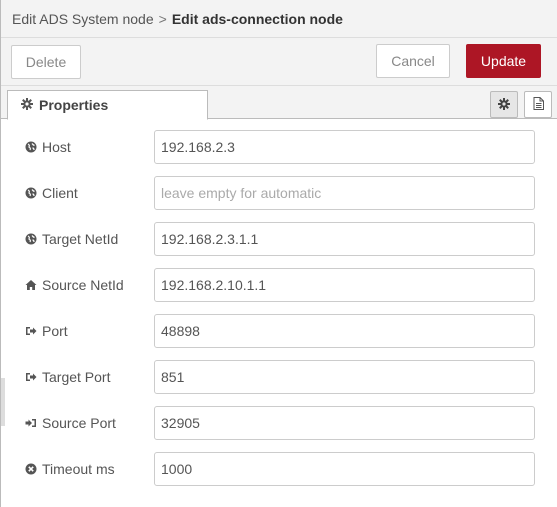 This screenshot has height=507, width=557. I want to click on times-circle-icon, so click(31, 469).